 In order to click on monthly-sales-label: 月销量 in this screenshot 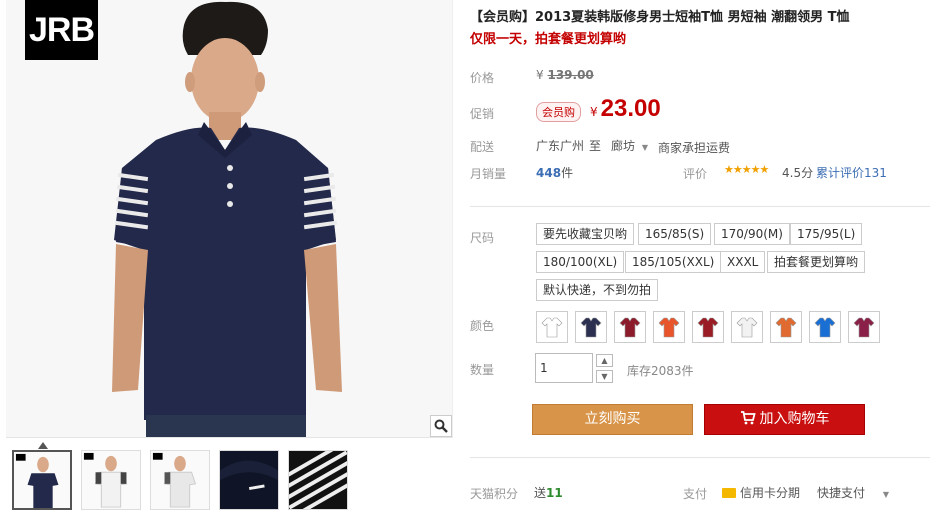, I will do `click(488, 174)`.